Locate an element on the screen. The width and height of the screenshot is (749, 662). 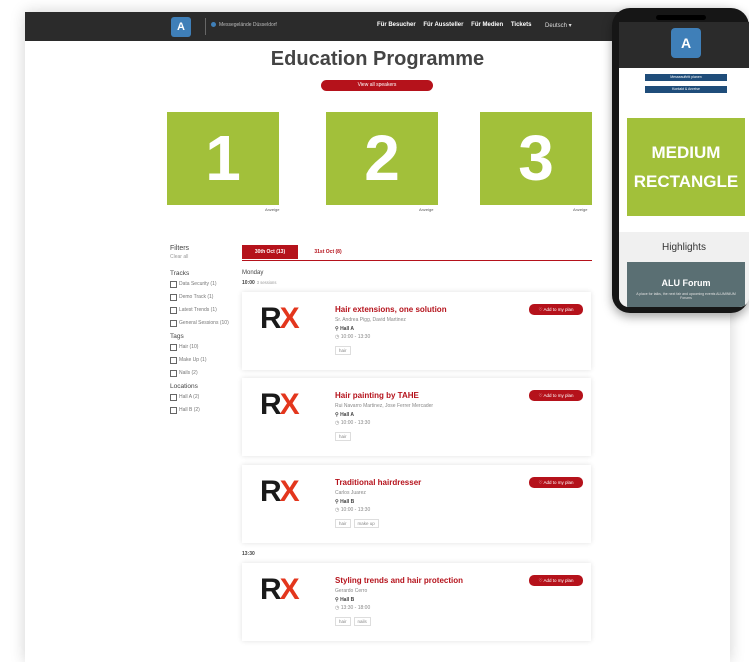
tab-day-1: 30th Oct (13) is located at coordinates (270, 252).